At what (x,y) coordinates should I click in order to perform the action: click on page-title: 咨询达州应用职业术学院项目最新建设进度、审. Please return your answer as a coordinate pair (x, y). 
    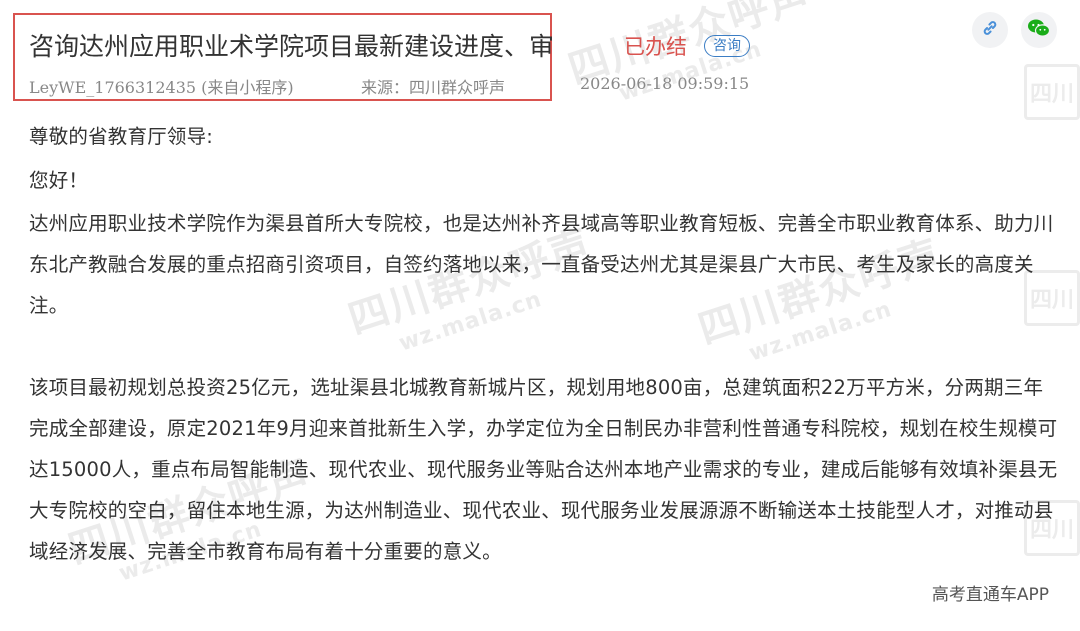
    Looking at the image, I should click on (292, 46).